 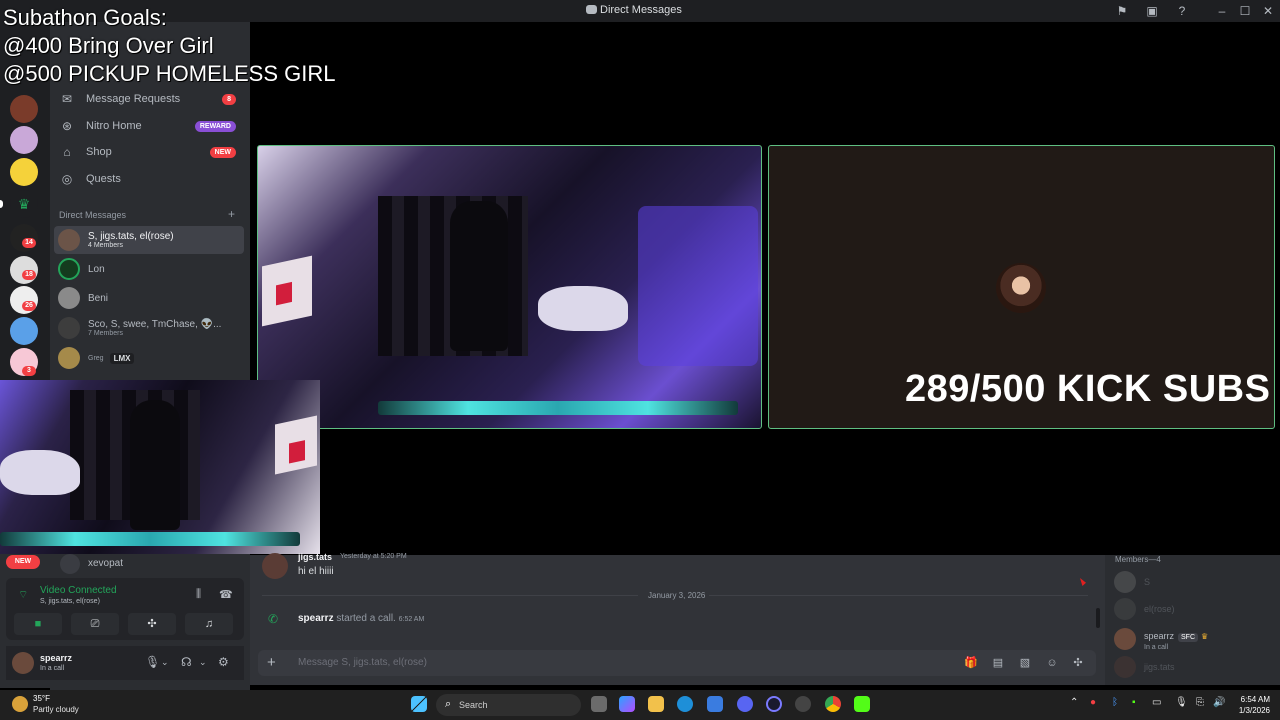 What do you see at coordinates (226, 594) in the screenshot?
I see `disconnect-icon: ☎` at bounding box center [226, 594].